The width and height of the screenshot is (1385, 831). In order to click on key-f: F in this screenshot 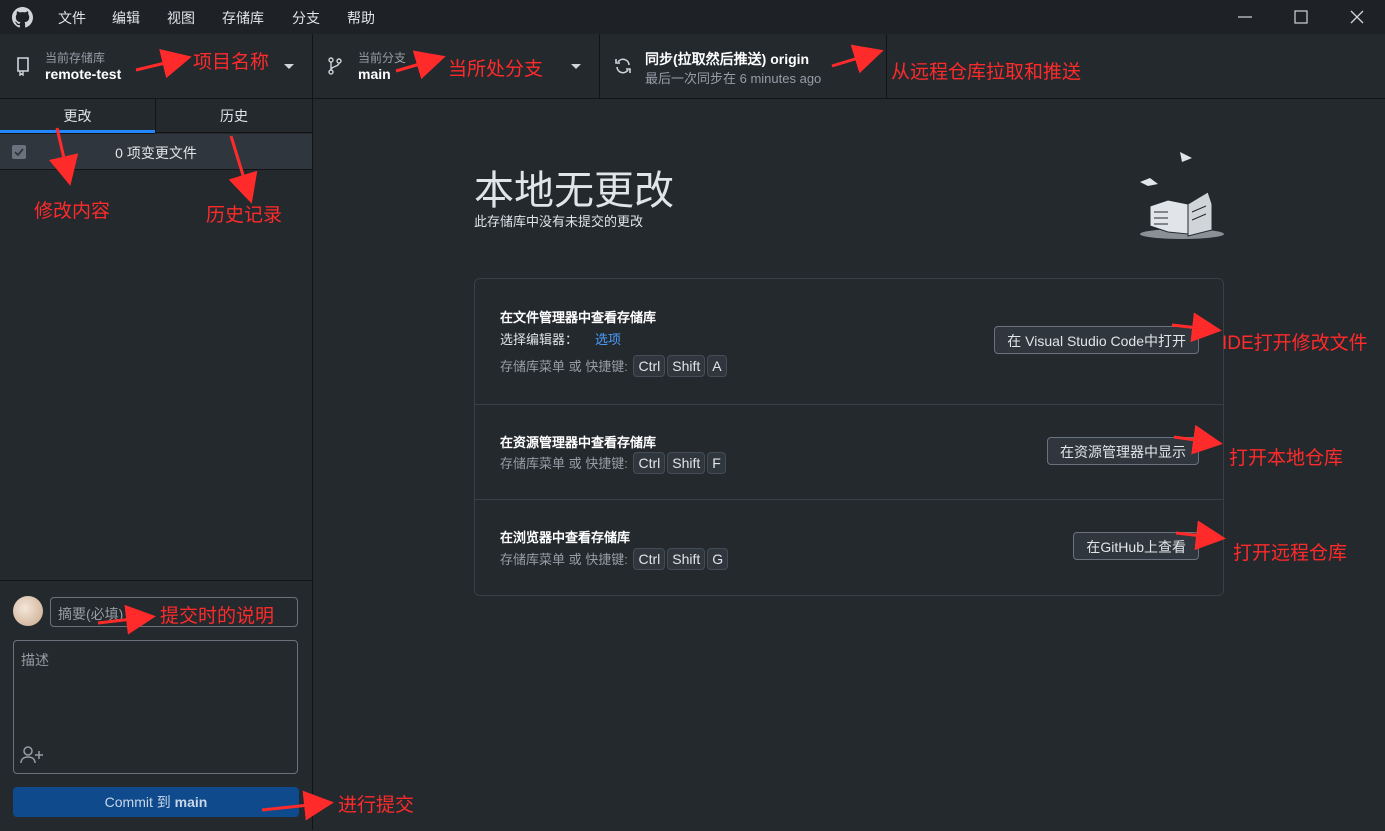, I will do `click(716, 463)`.